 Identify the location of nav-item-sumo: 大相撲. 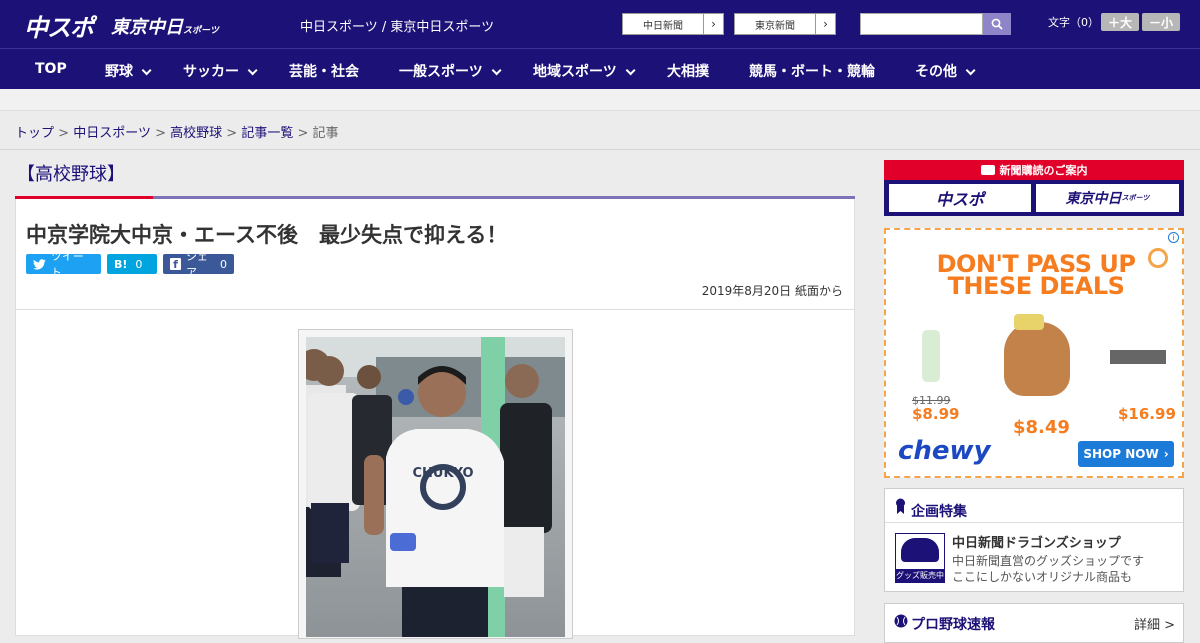
(688, 71).